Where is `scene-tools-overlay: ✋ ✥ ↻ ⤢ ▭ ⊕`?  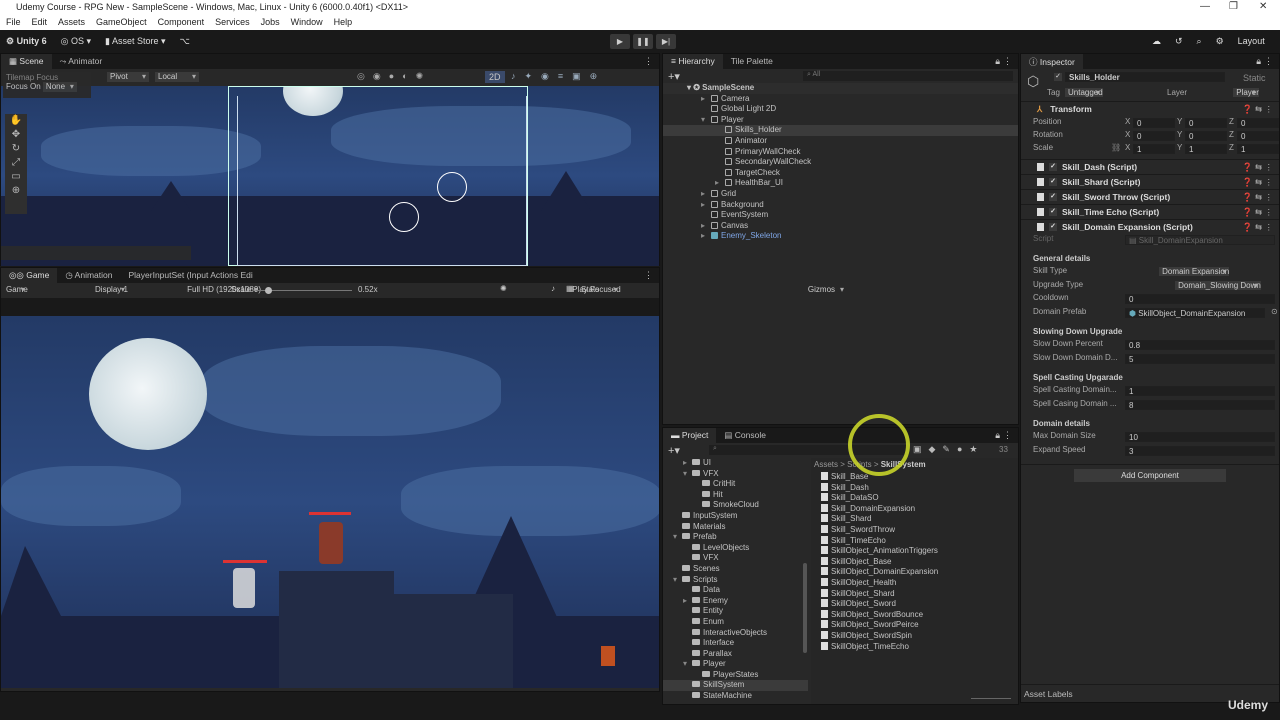 scene-tools-overlay: ✋ ✥ ↻ ⤢ ▭ ⊕ is located at coordinates (16, 164).